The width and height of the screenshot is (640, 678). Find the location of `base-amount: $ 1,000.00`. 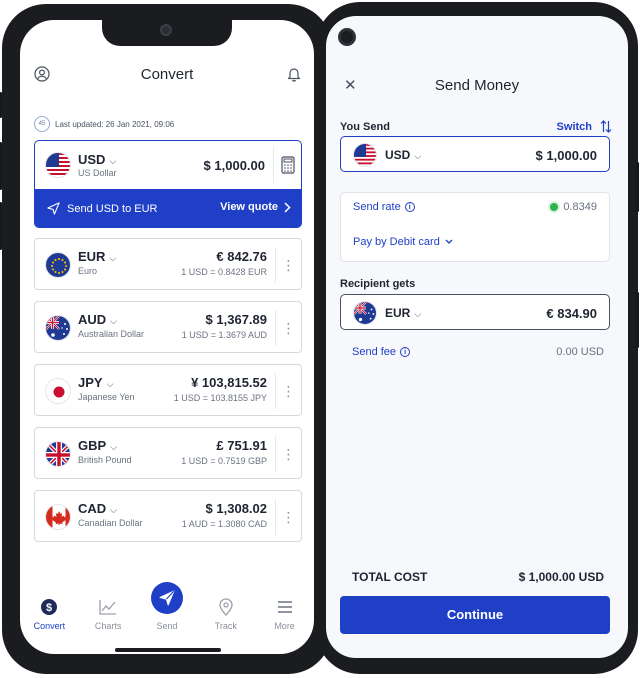

base-amount: $ 1,000.00 is located at coordinates (234, 165).